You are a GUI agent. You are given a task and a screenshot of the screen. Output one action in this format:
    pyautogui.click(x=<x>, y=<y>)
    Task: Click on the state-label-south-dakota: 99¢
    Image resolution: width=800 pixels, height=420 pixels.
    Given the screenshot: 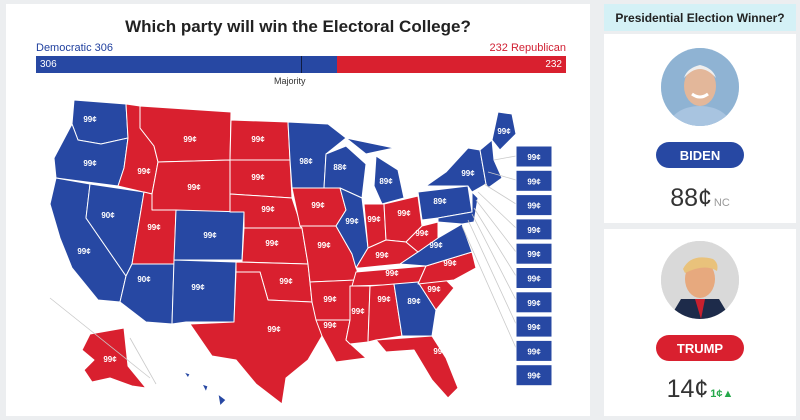 What is the action you would take?
    pyautogui.click(x=258, y=177)
    